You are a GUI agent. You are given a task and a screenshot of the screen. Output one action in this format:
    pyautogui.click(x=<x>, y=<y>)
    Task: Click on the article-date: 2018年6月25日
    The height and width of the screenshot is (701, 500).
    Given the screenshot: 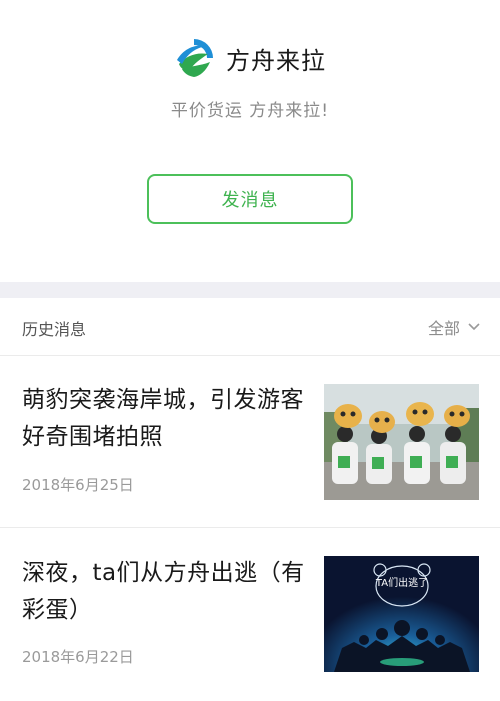 What is the action you would take?
    pyautogui.click(x=78, y=485)
    